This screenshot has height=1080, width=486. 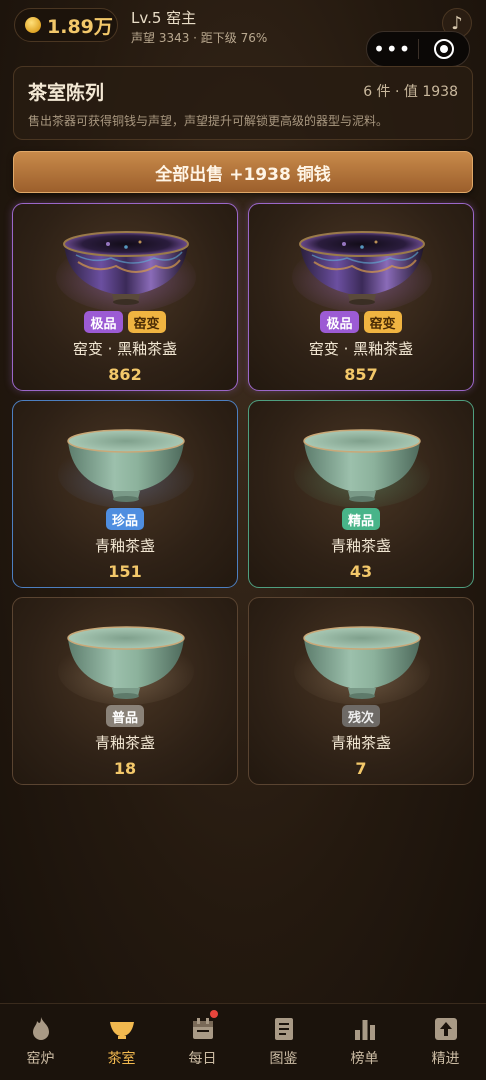 What do you see at coordinates (164, 18) in the screenshot?
I see `level-title: Lv.5 窑主` at bounding box center [164, 18].